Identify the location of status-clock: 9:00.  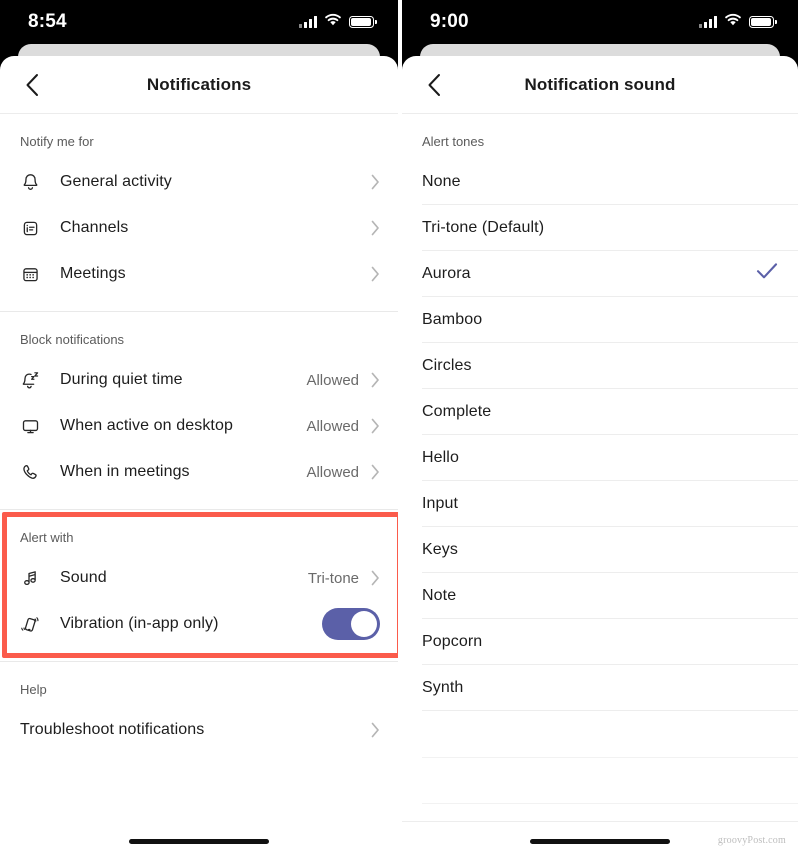
(449, 21).